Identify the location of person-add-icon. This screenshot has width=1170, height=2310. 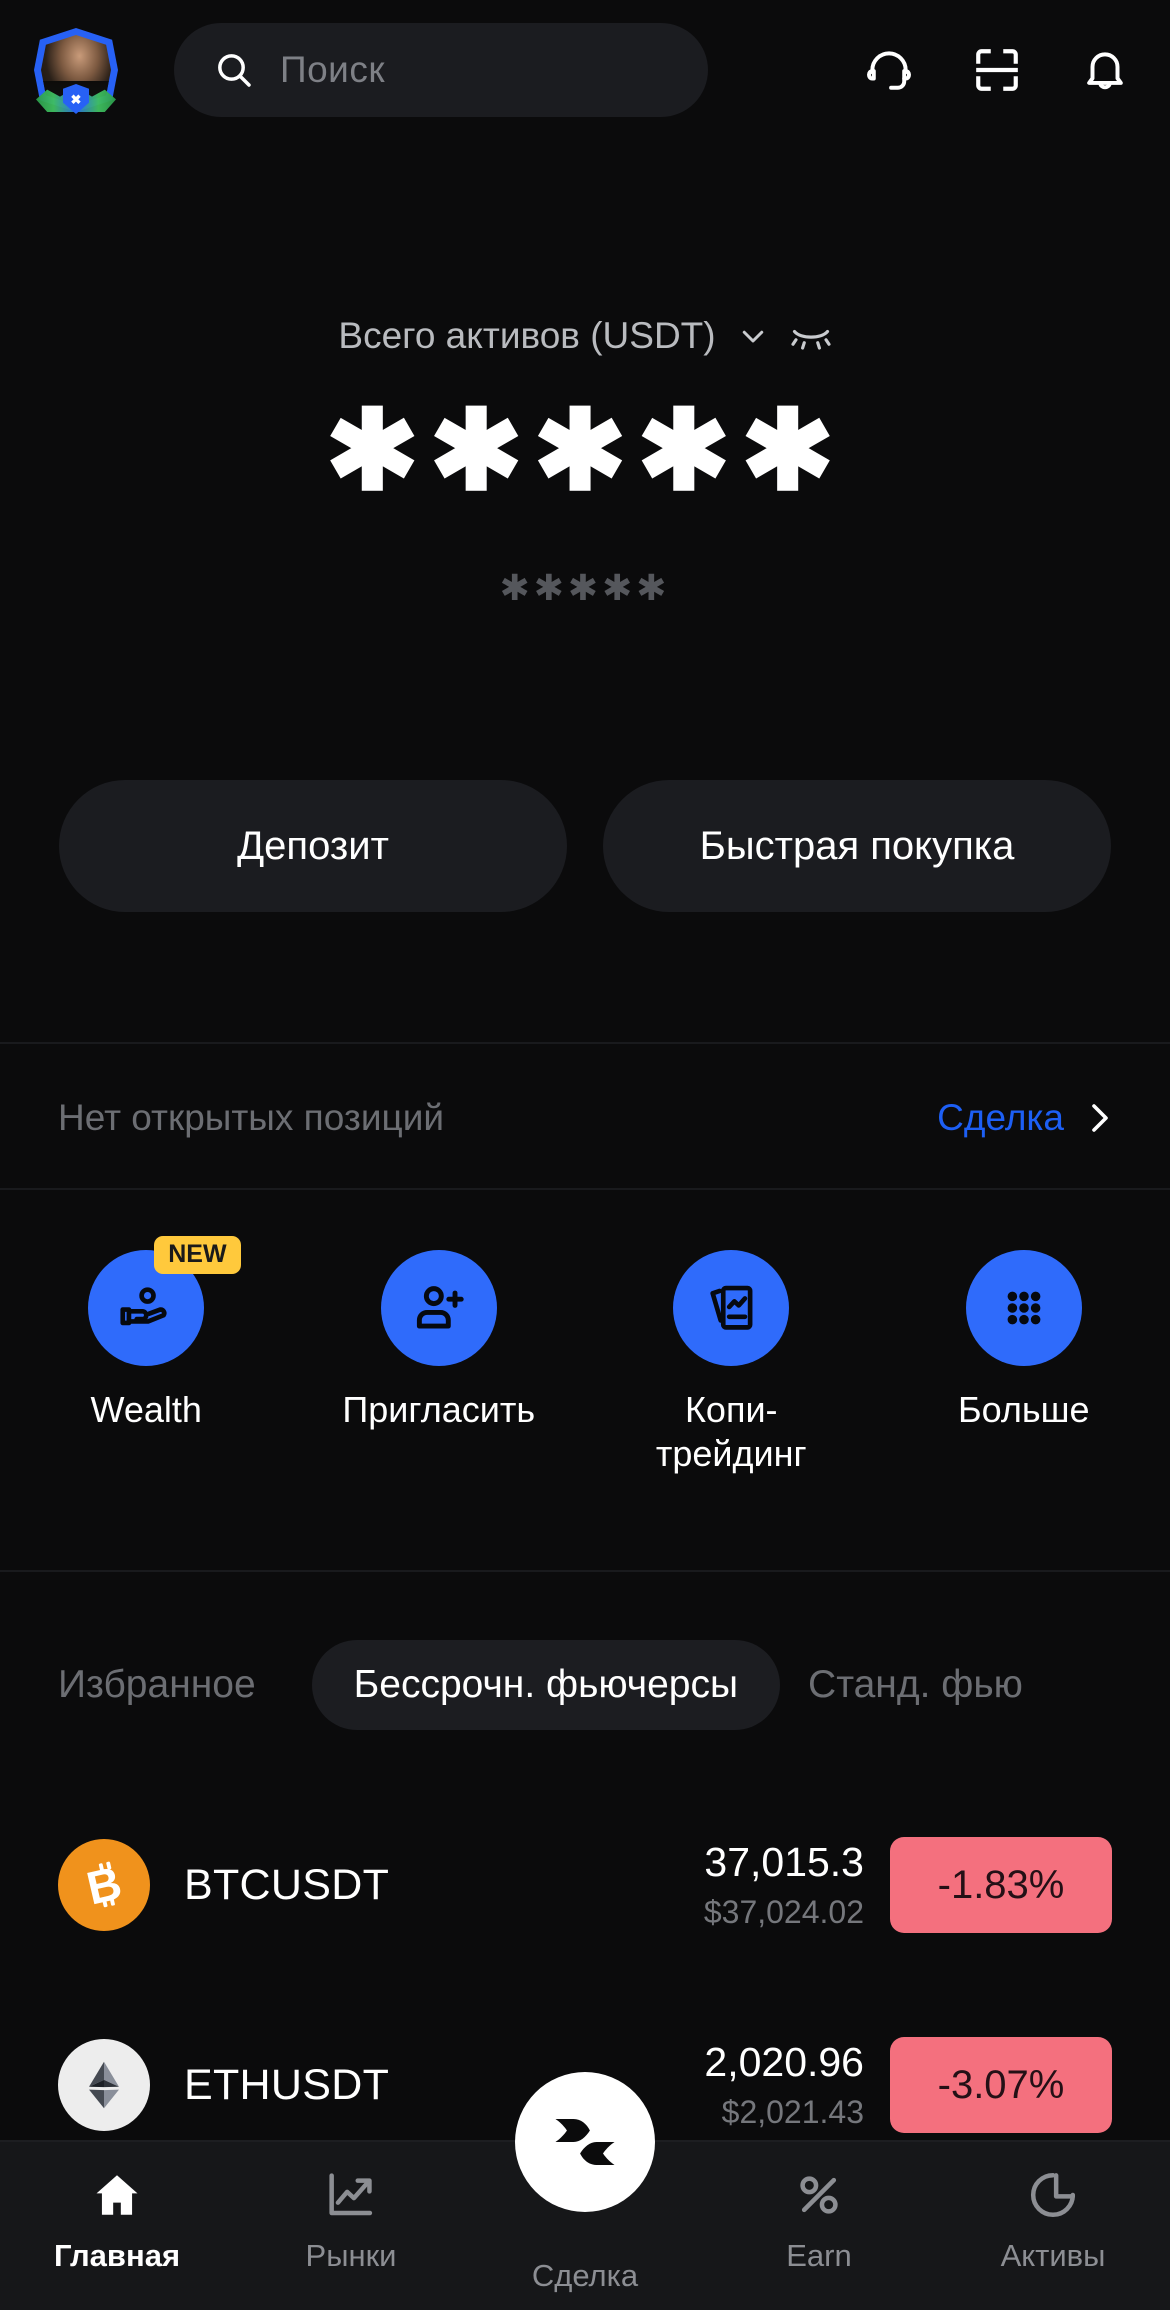
(439, 1308).